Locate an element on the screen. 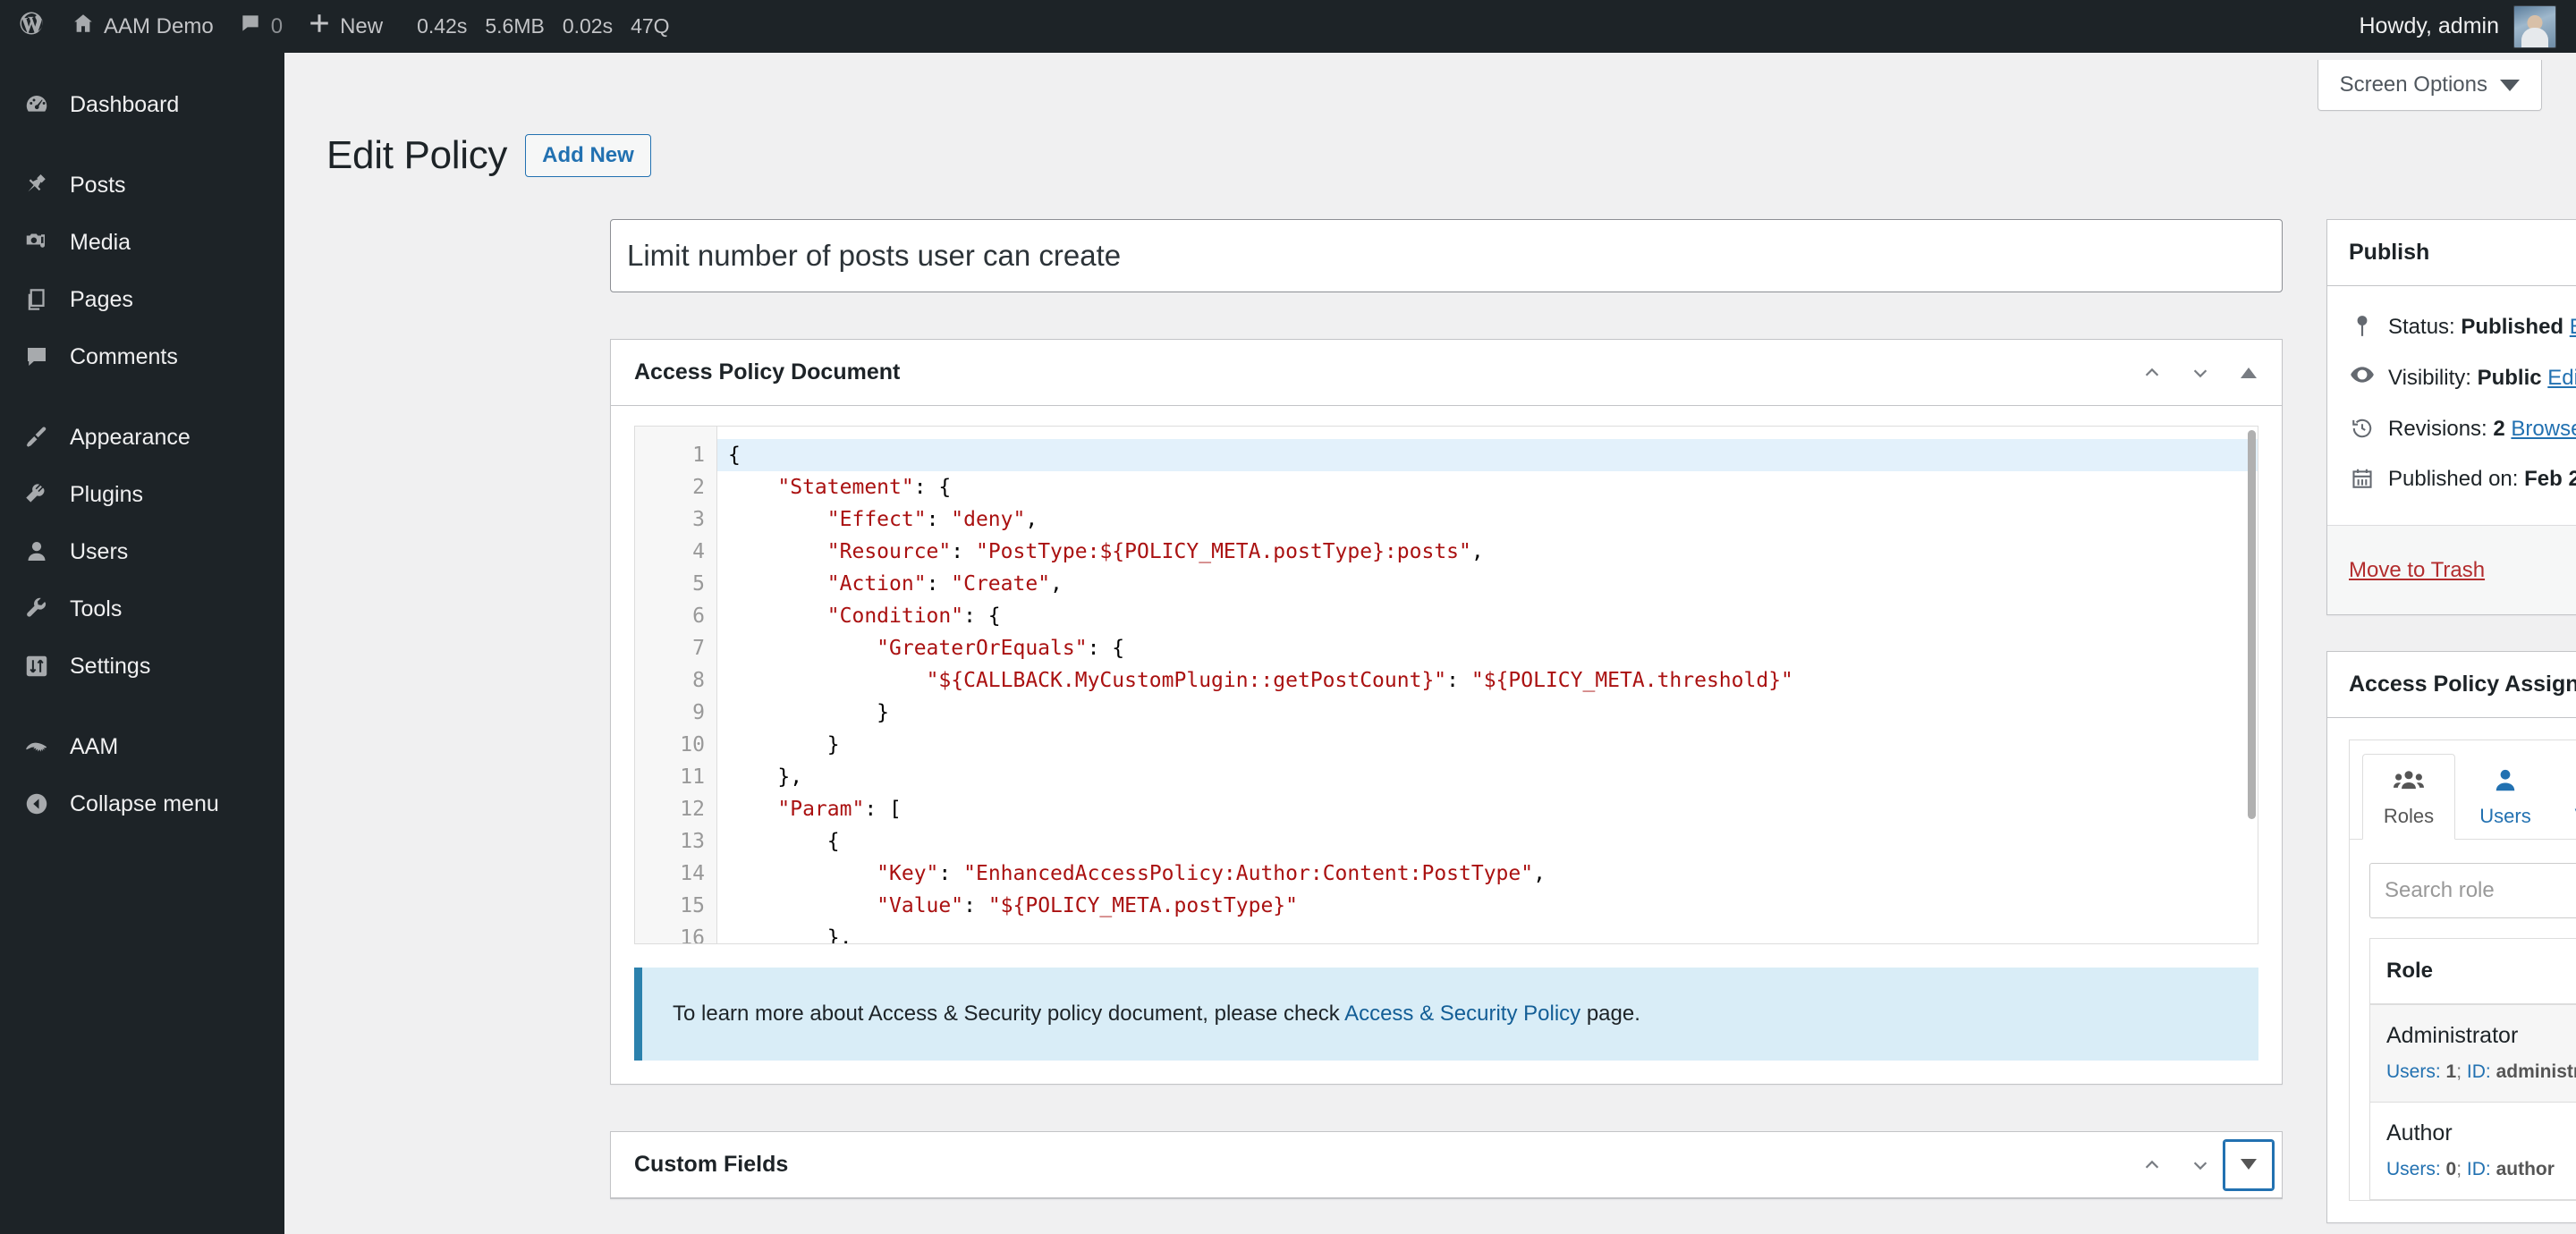 The height and width of the screenshot is (1234, 2576). status-label: Status: is located at coordinates (2421, 327).